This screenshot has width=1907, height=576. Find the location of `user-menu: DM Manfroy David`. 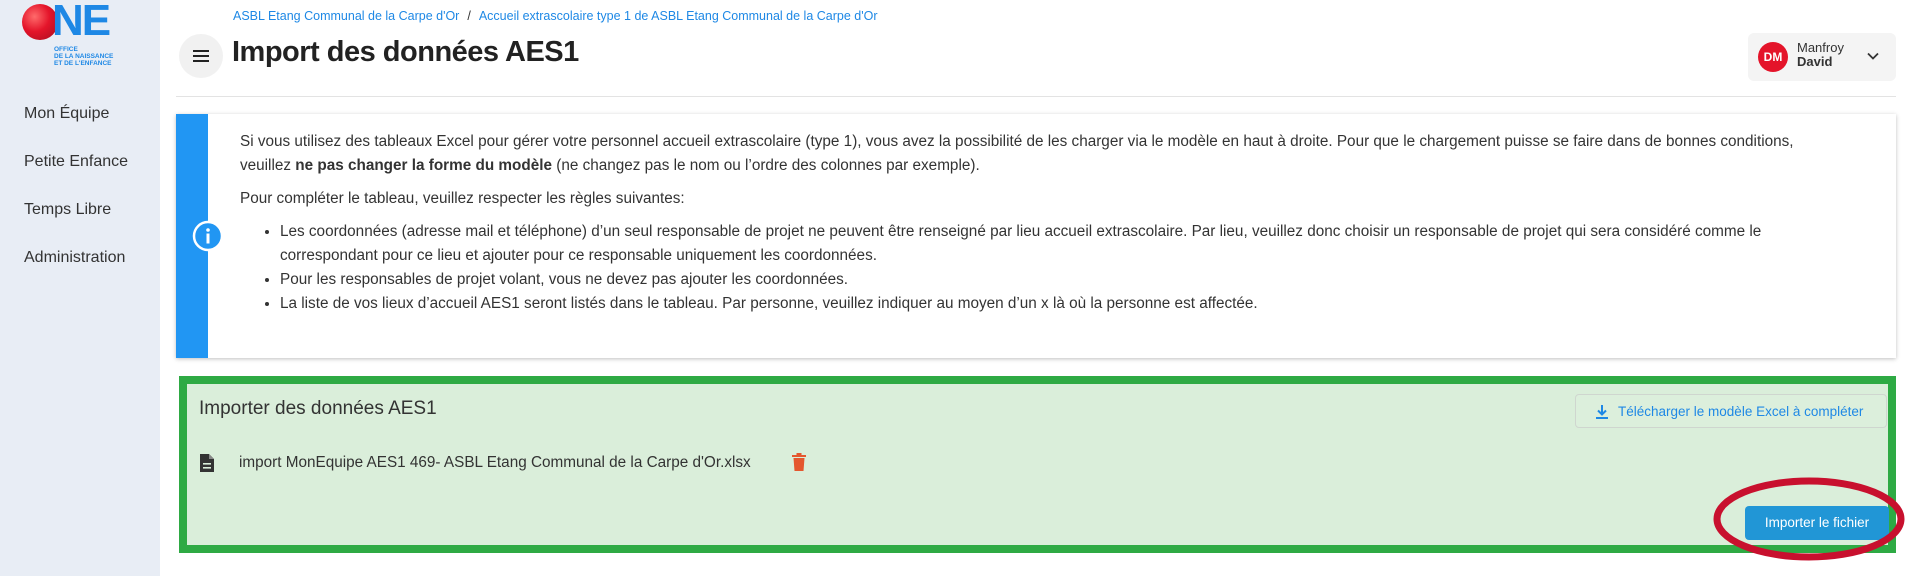

user-menu: DM Manfroy David is located at coordinates (1822, 57).